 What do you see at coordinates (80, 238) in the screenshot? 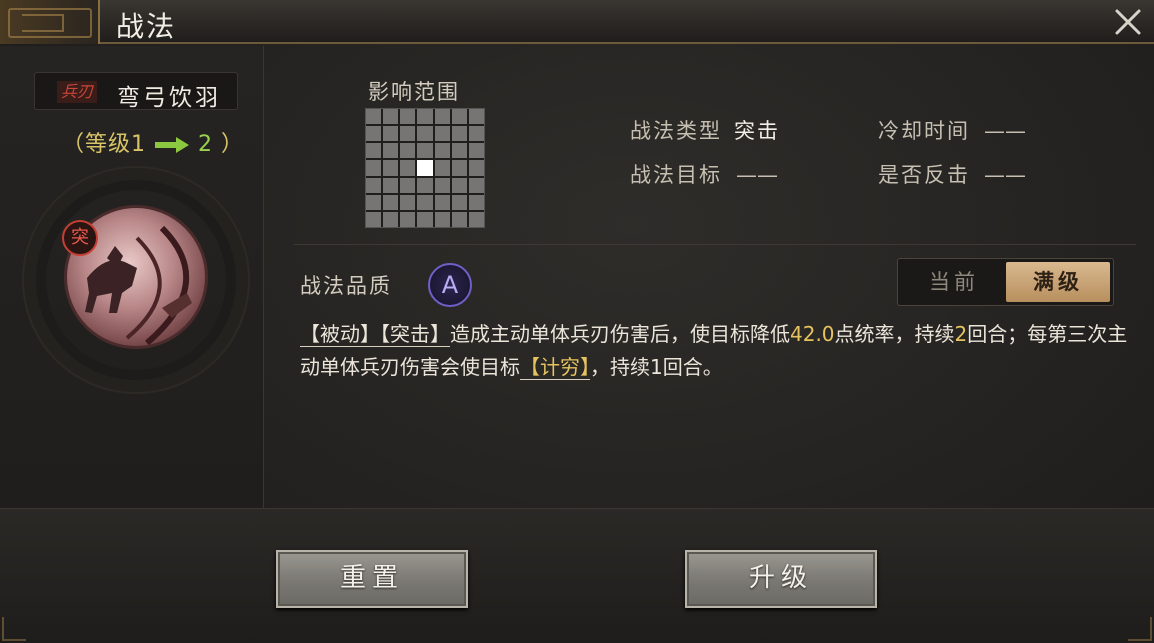
I see `assault-badge: 突` at bounding box center [80, 238].